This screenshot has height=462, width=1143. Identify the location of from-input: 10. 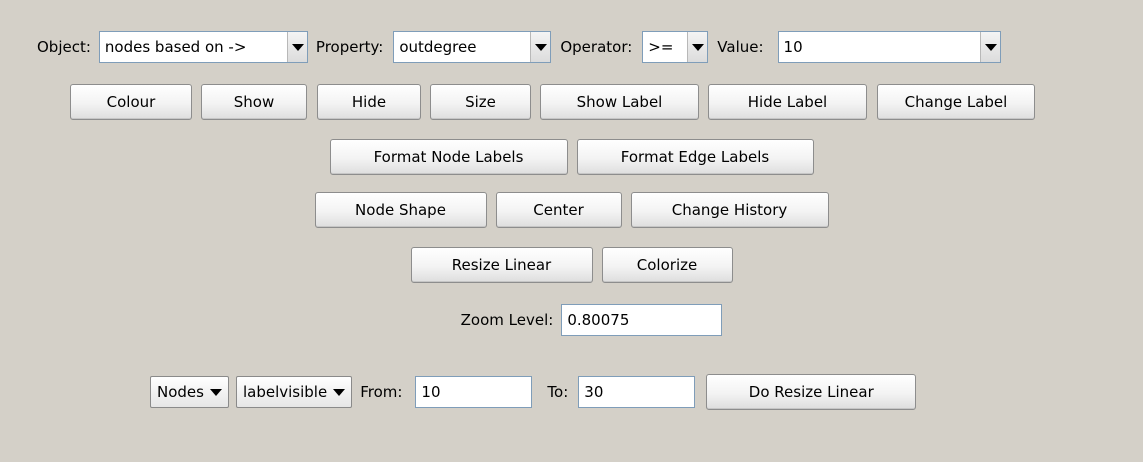
(474, 392).